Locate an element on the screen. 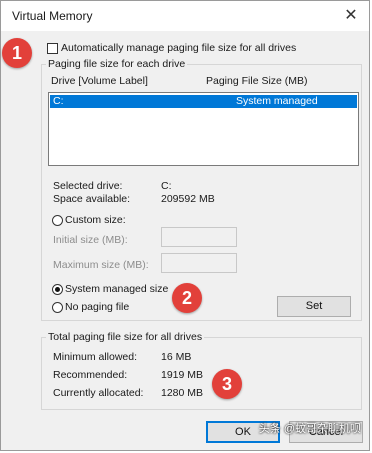  column-size-header: Paging File Size (MB) is located at coordinates (257, 81).